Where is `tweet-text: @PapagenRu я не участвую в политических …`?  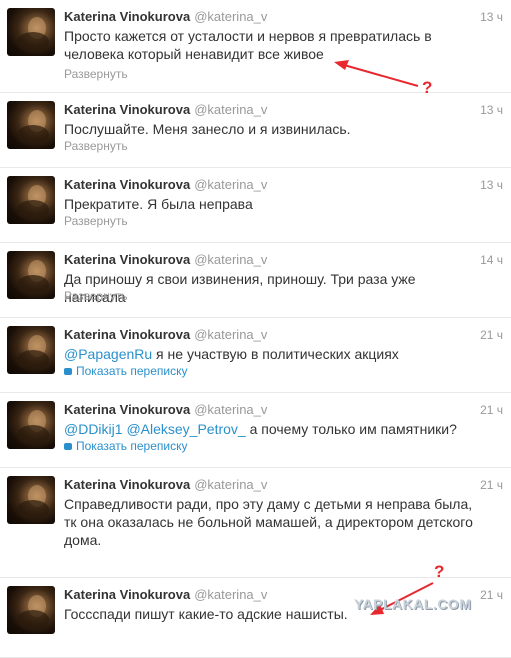 tweet-text: @PapagenRu я не участвую в политических … is located at coordinates (269, 354).